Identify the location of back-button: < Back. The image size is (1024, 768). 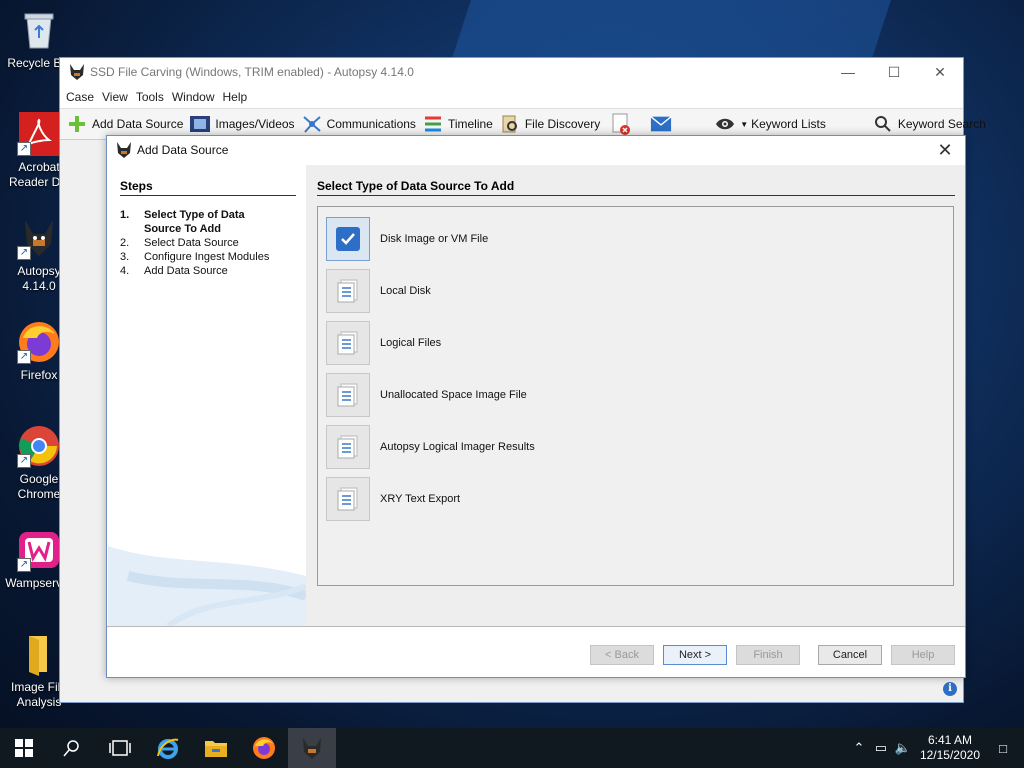
(622, 655).